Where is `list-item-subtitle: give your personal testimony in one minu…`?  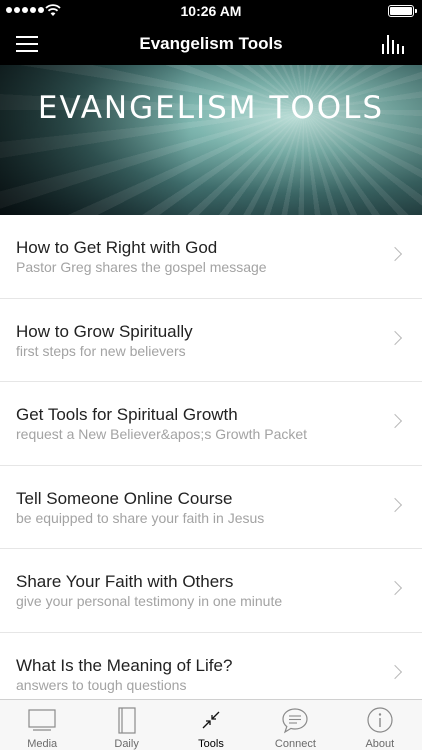 list-item-subtitle: give your personal testimony in one minu… is located at coordinates (149, 601).